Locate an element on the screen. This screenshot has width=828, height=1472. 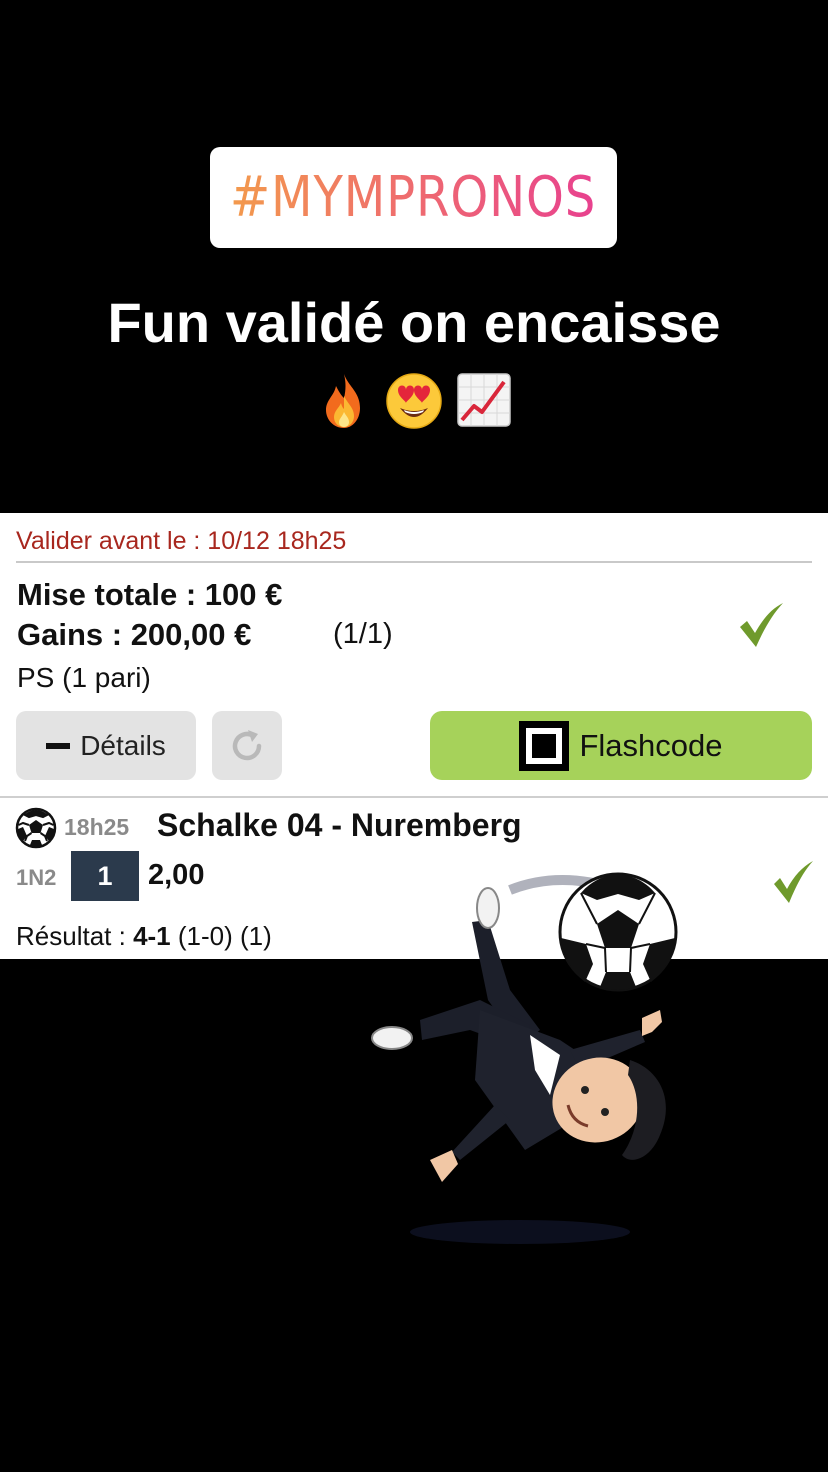
match-time: 18h25 is located at coordinates (97, 827).